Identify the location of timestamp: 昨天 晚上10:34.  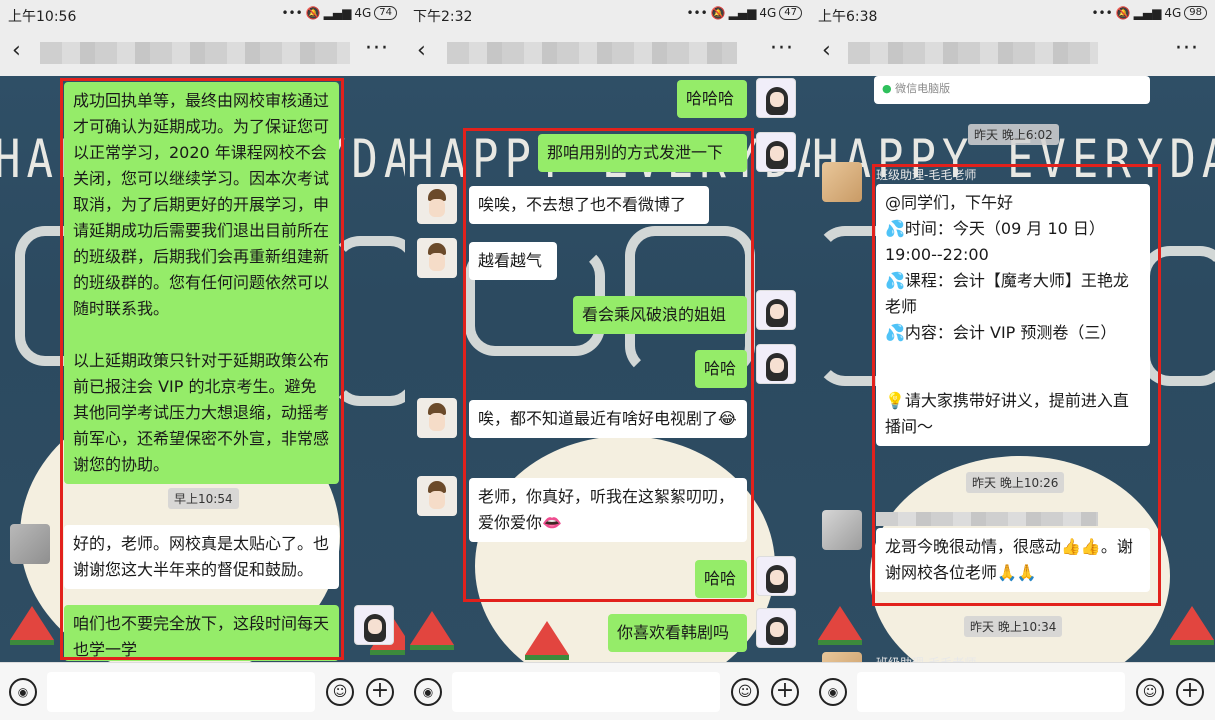
(1013, 626).